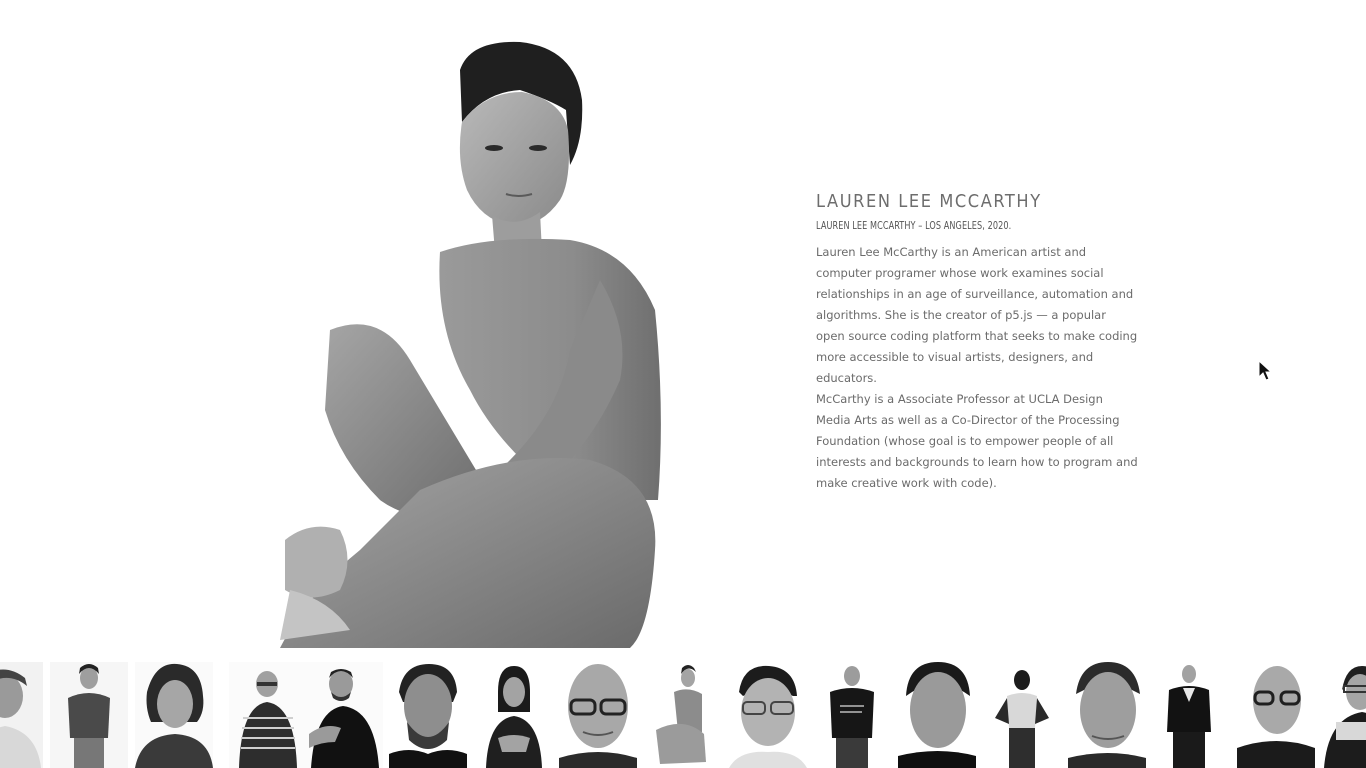 The height and width of the screenshot is (768, 1366). I want to click on portrait-man-closeup-icon, so click(937, 715).